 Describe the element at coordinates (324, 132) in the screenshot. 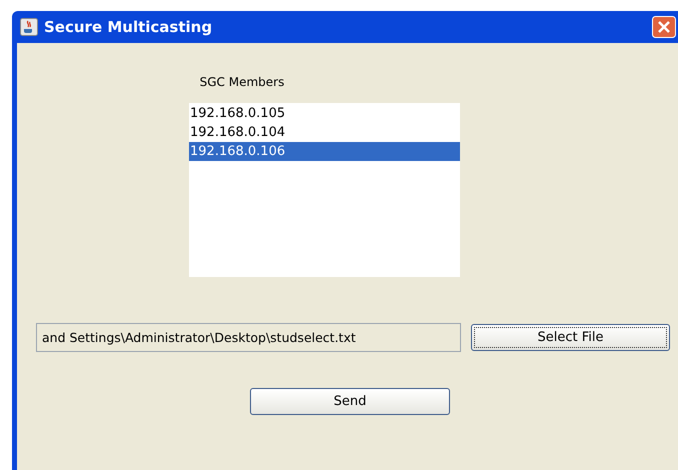

I see `member-item: 192.168.0.104` at that location.